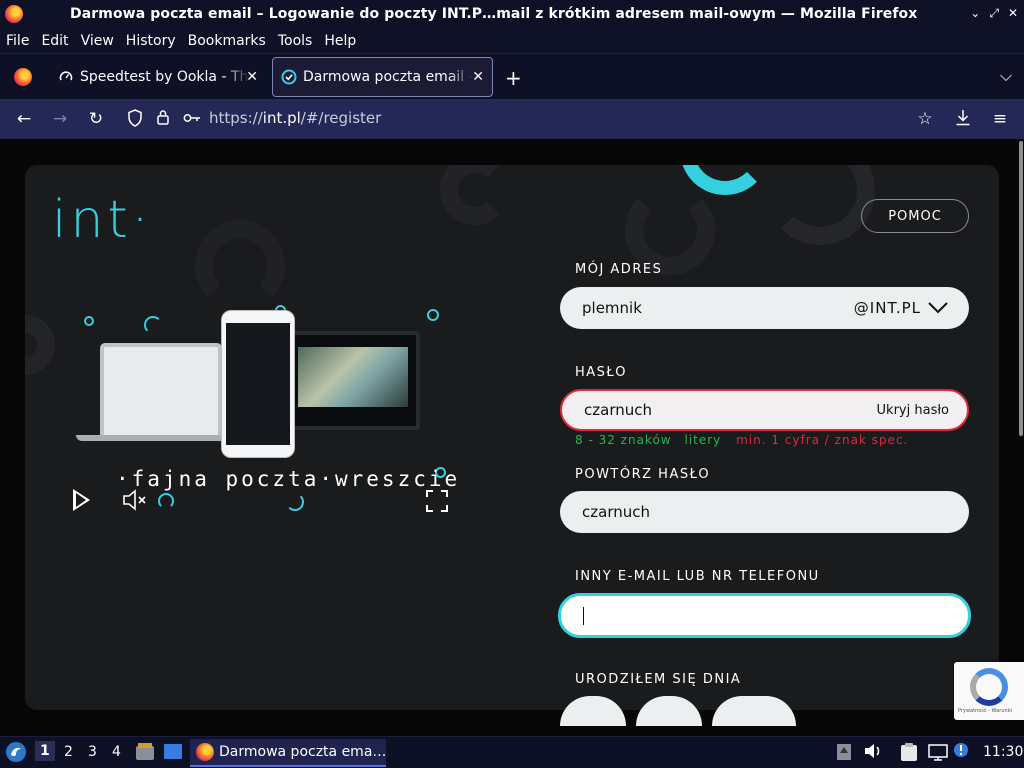  What do you see at coordinates (163, 120) in the screenshot?
I see `lock-icon` at bounding box center [163, 120].